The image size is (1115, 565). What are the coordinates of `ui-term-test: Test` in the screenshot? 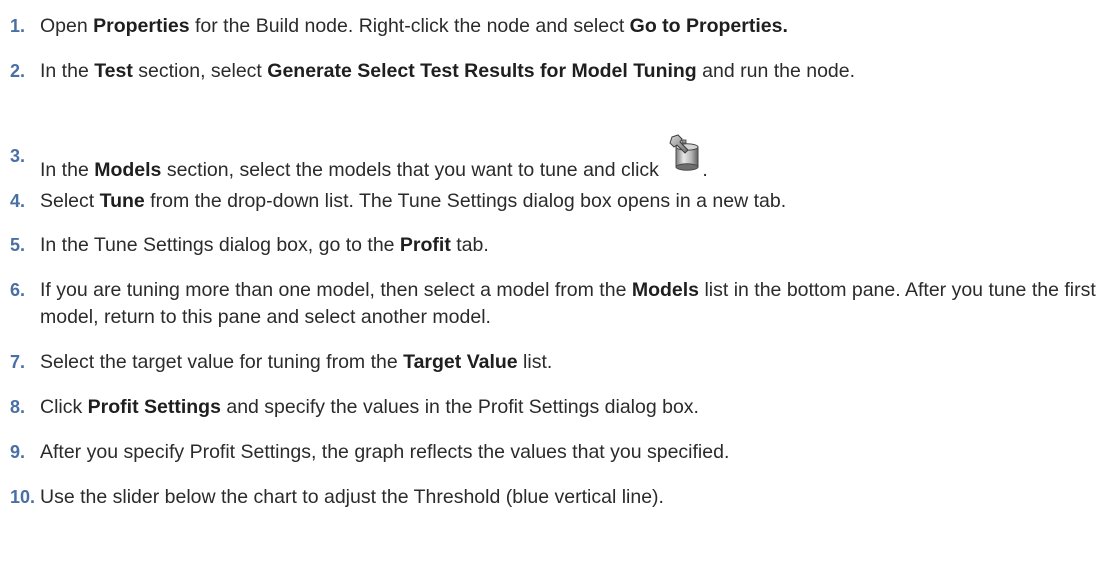 It's located at (113, 71).